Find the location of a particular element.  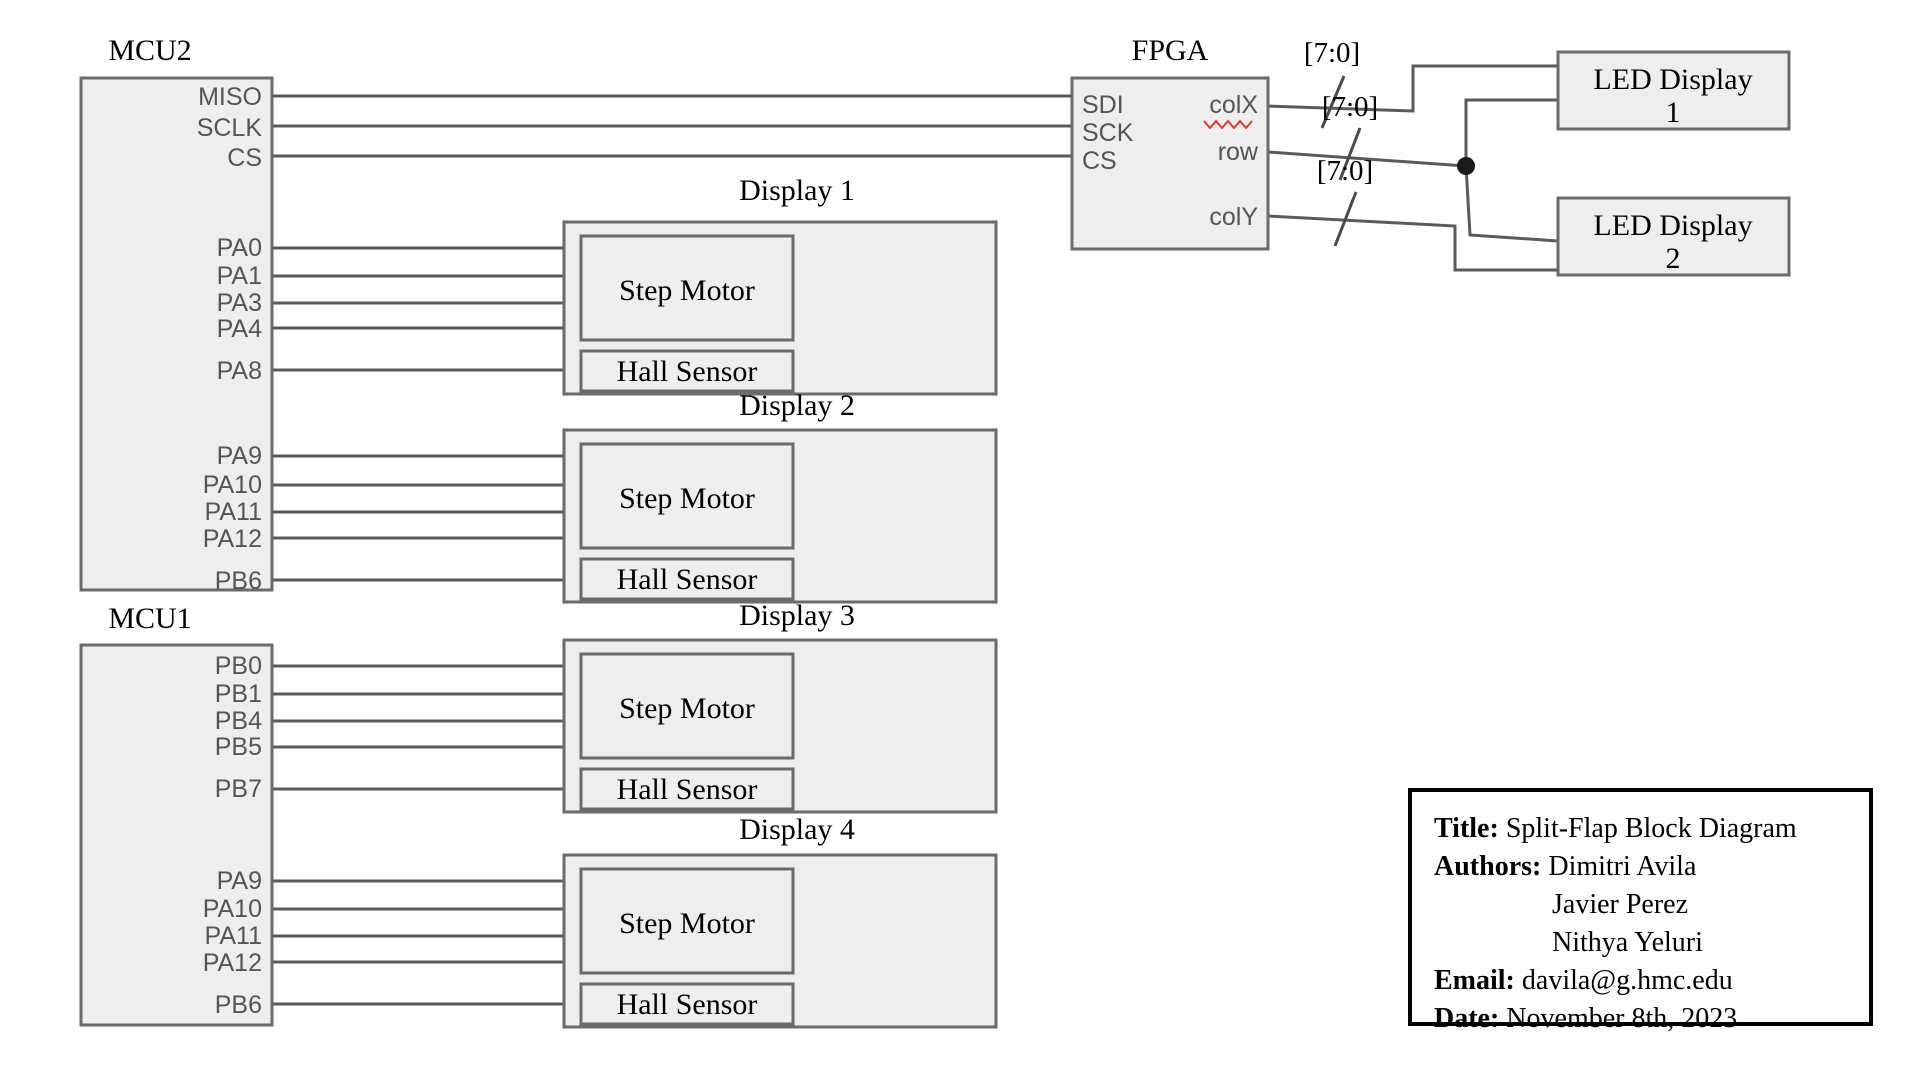

led-display-1-label-line1: LED Display is located at coordinates (1672, 79).